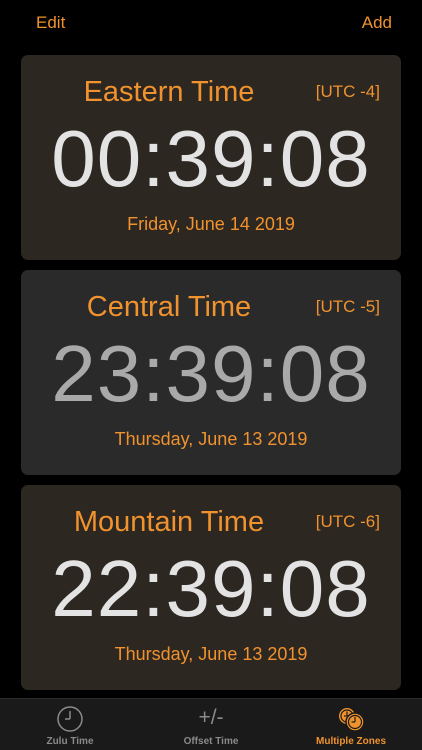 This screenshot has width=422, height=750. What do you see at coordinates (352, 720) in the screenshot?
I see `multiple-clocks-icon` at bounding box center [352, 720].